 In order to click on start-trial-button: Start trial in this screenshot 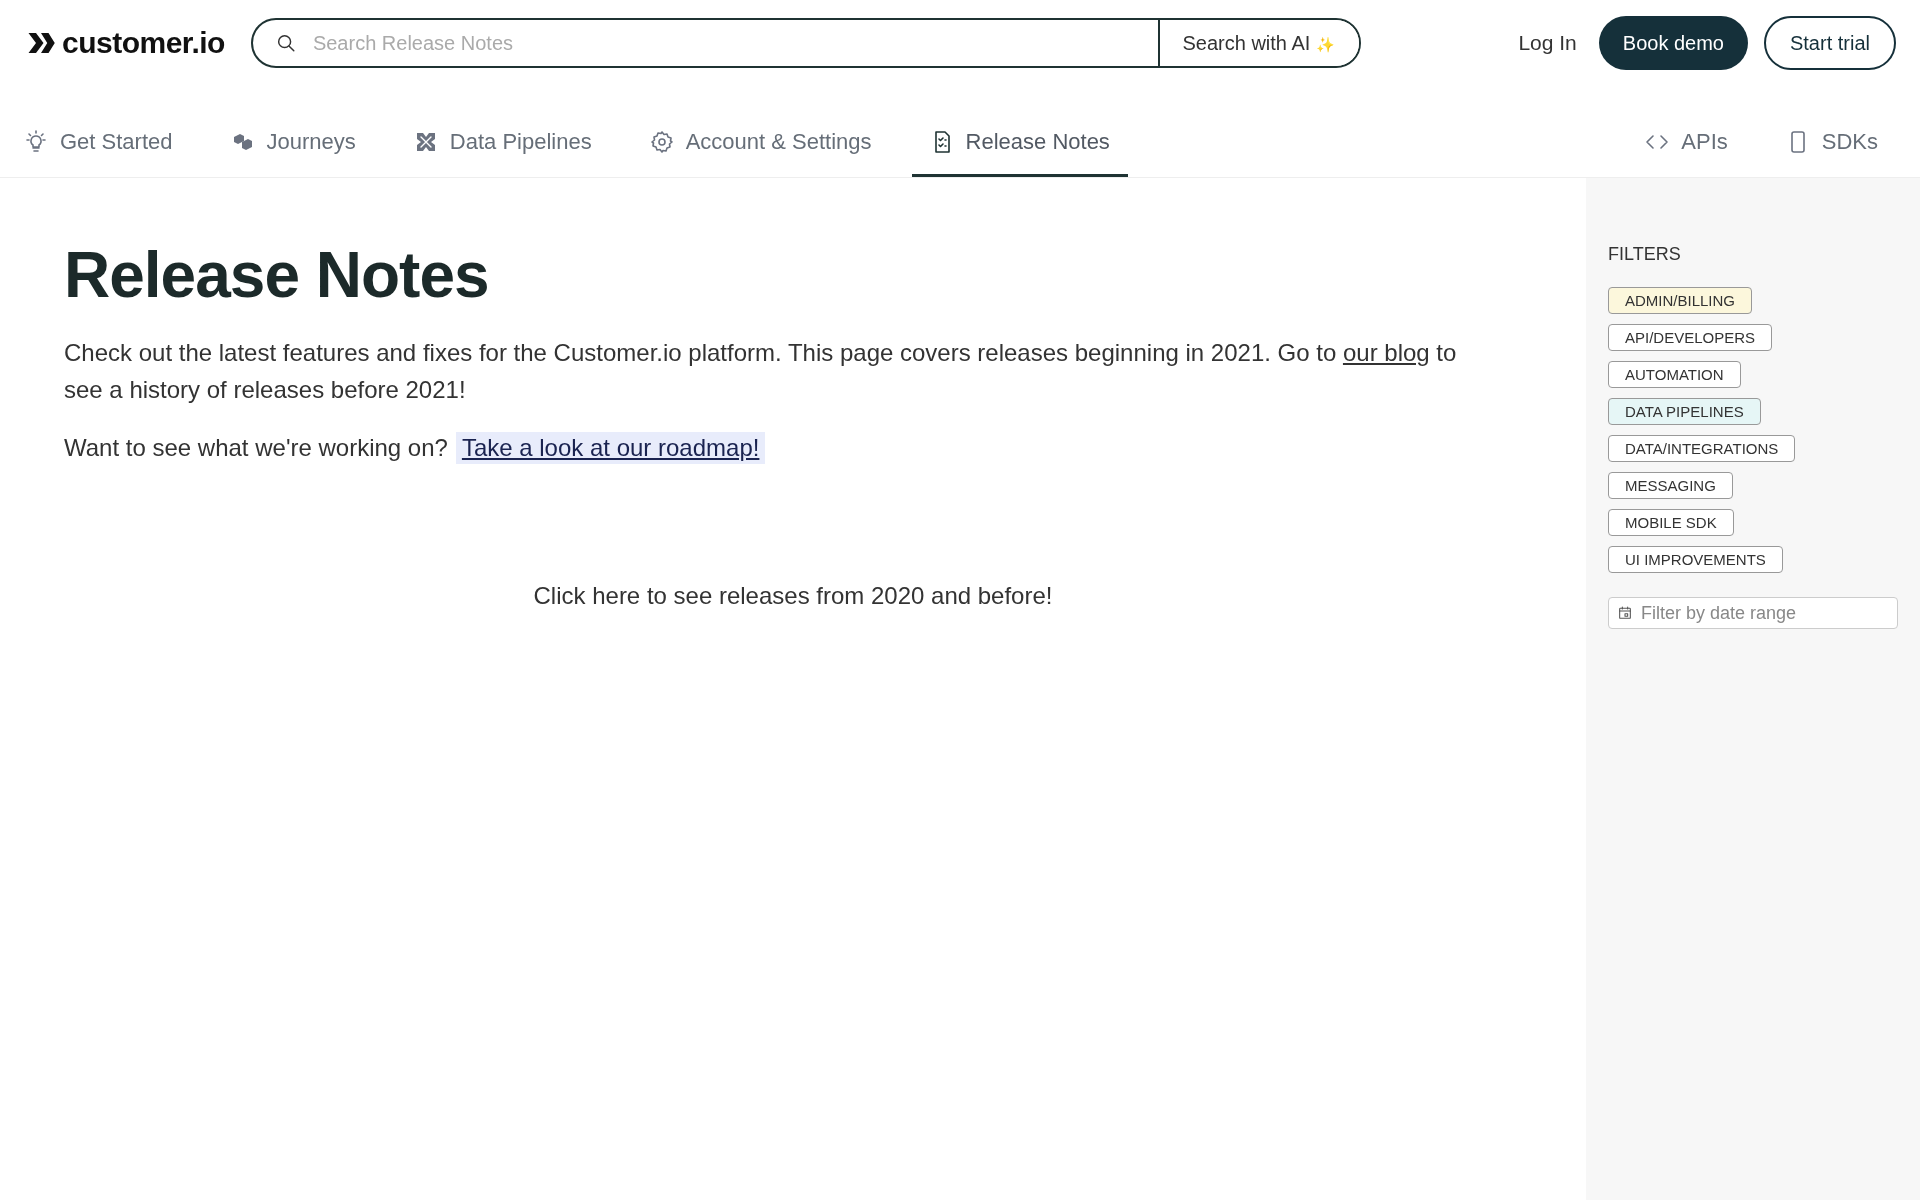, I will do `click(1829, 43)`.